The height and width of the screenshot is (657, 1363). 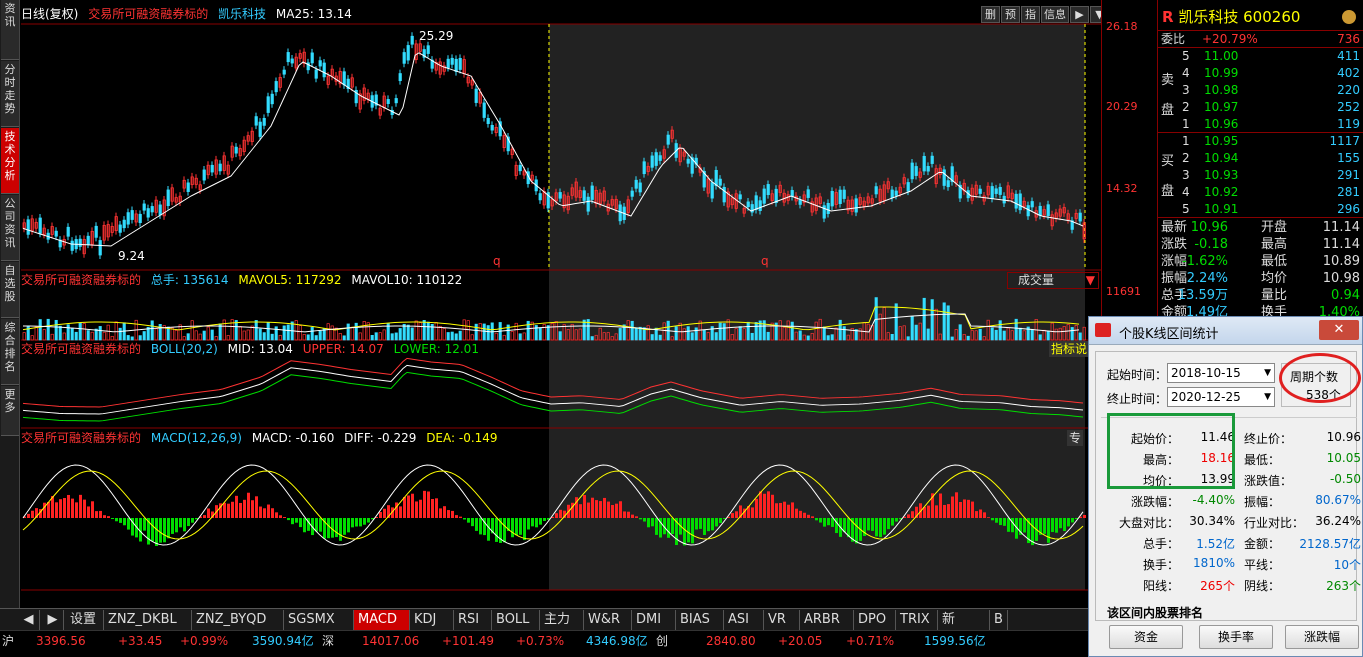 What do you see at coordinates (85, 620) in the screenshot?
I see `indicator-tab: 设置` at bounding box center [85, 620].